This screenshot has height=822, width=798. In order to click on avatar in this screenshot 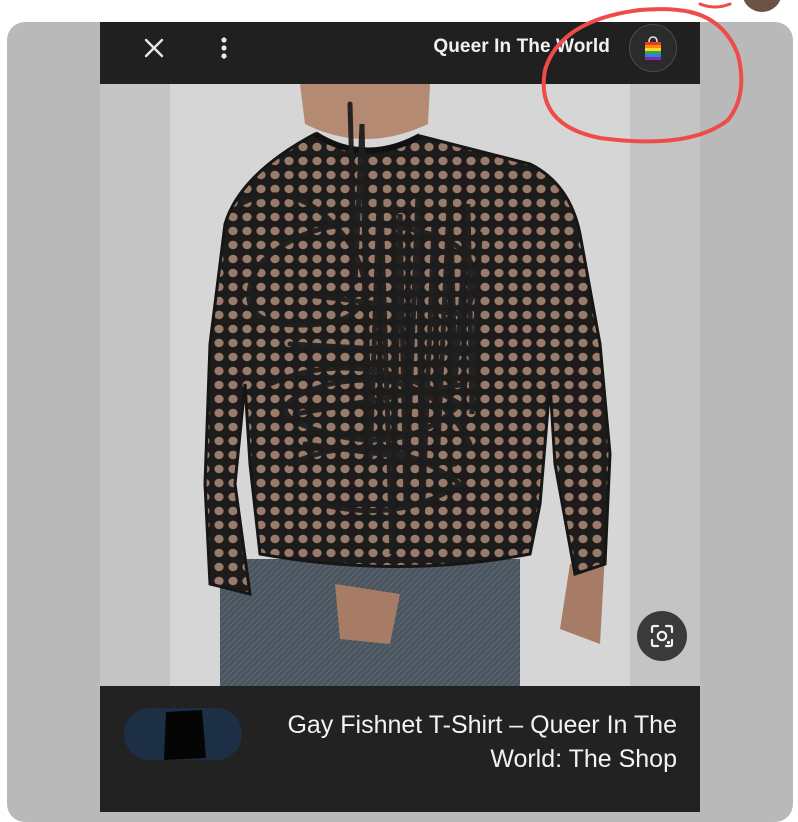, I will do `click(762, 6)`.